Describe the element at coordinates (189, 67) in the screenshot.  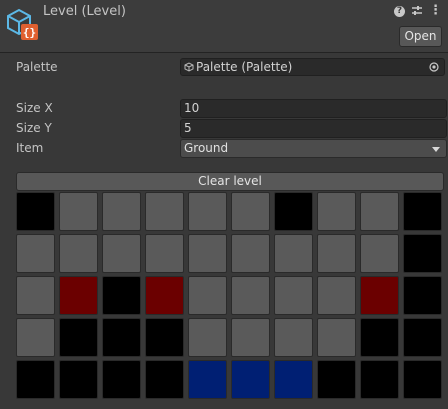
I see `scriptable-object-small-icon` at that location.